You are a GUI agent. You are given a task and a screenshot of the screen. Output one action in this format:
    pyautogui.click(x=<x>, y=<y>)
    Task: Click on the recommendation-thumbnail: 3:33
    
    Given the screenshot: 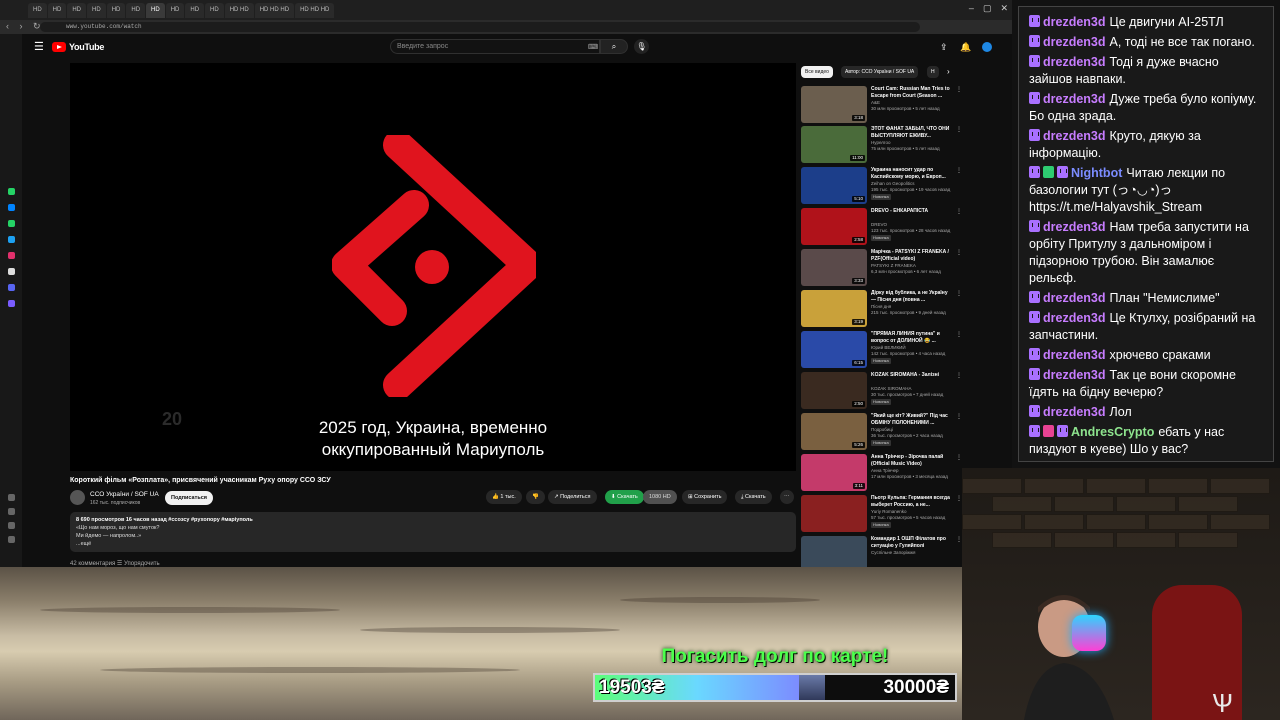 What is the action you would take?
    pyautogui.click(x=834, y=267)
    